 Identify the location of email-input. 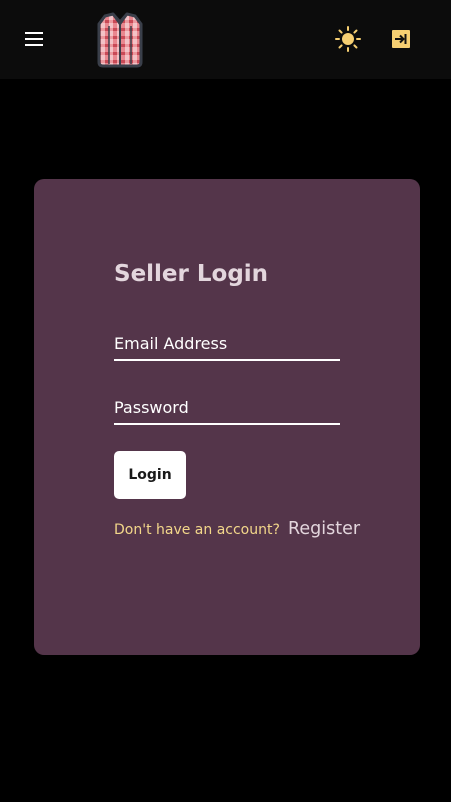
(227, 343).